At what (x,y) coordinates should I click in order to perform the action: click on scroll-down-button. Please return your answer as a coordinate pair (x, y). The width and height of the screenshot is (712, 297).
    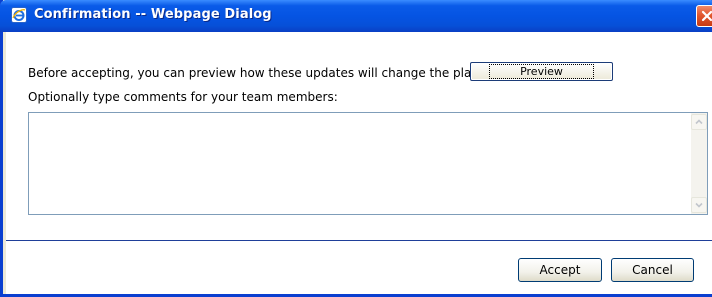
    Looking at the image, I should click on (699, 205).